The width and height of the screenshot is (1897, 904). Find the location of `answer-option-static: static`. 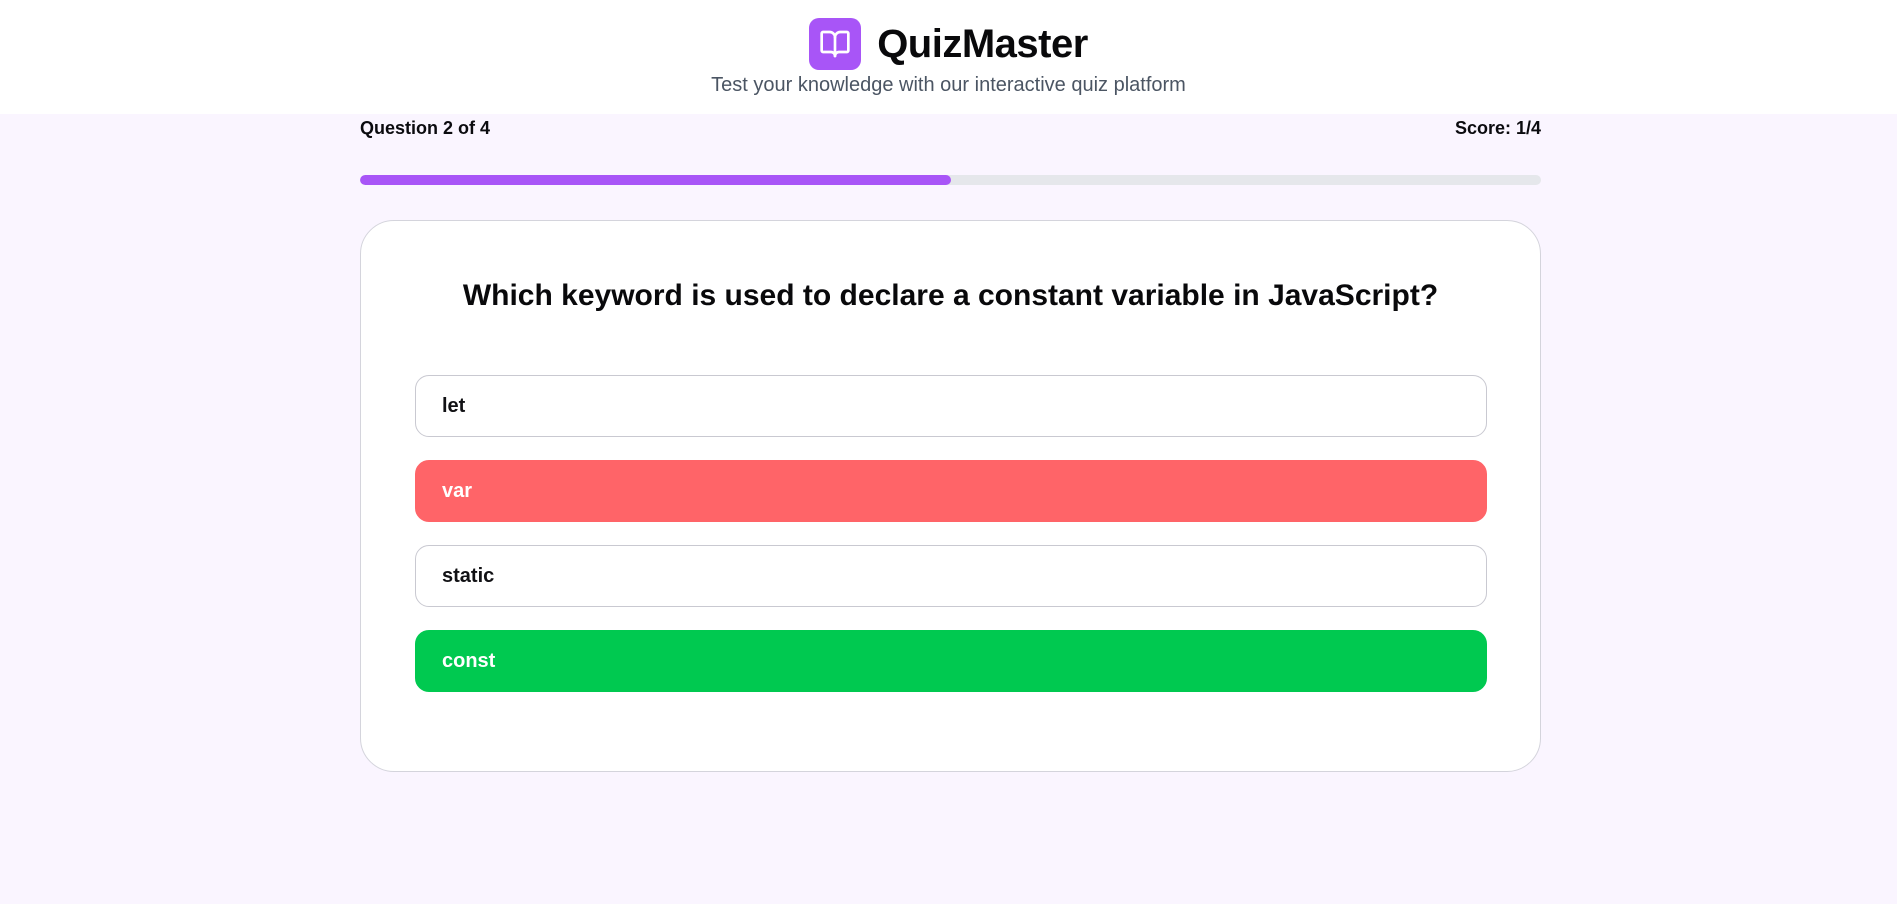

answer-option-static: static is located at coordinates (951, 576).